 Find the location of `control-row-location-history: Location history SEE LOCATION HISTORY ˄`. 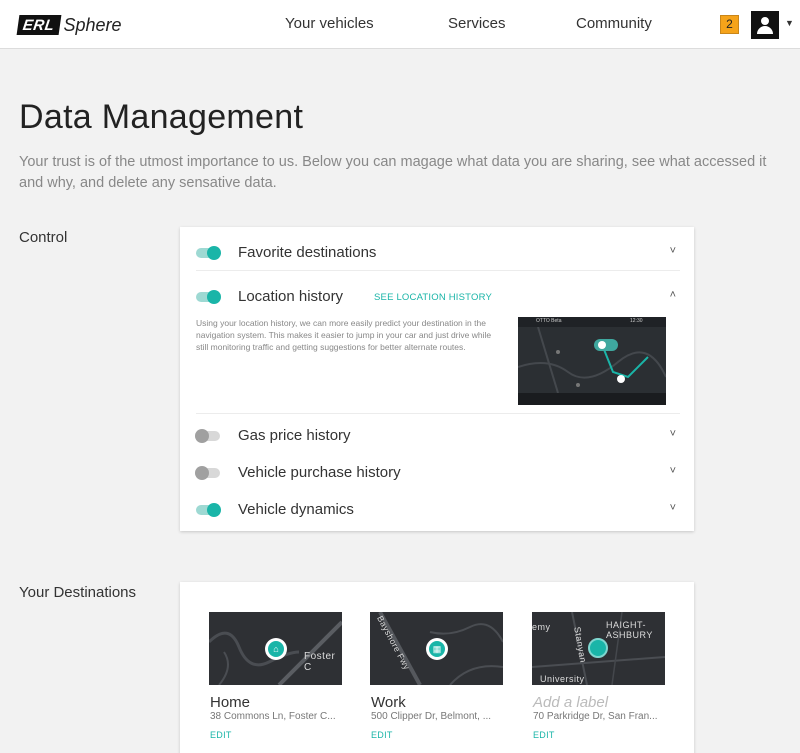

control-row-location-history: Location history SEE LOCATION HISTORY ˄ is located at coordinates (438, 297).